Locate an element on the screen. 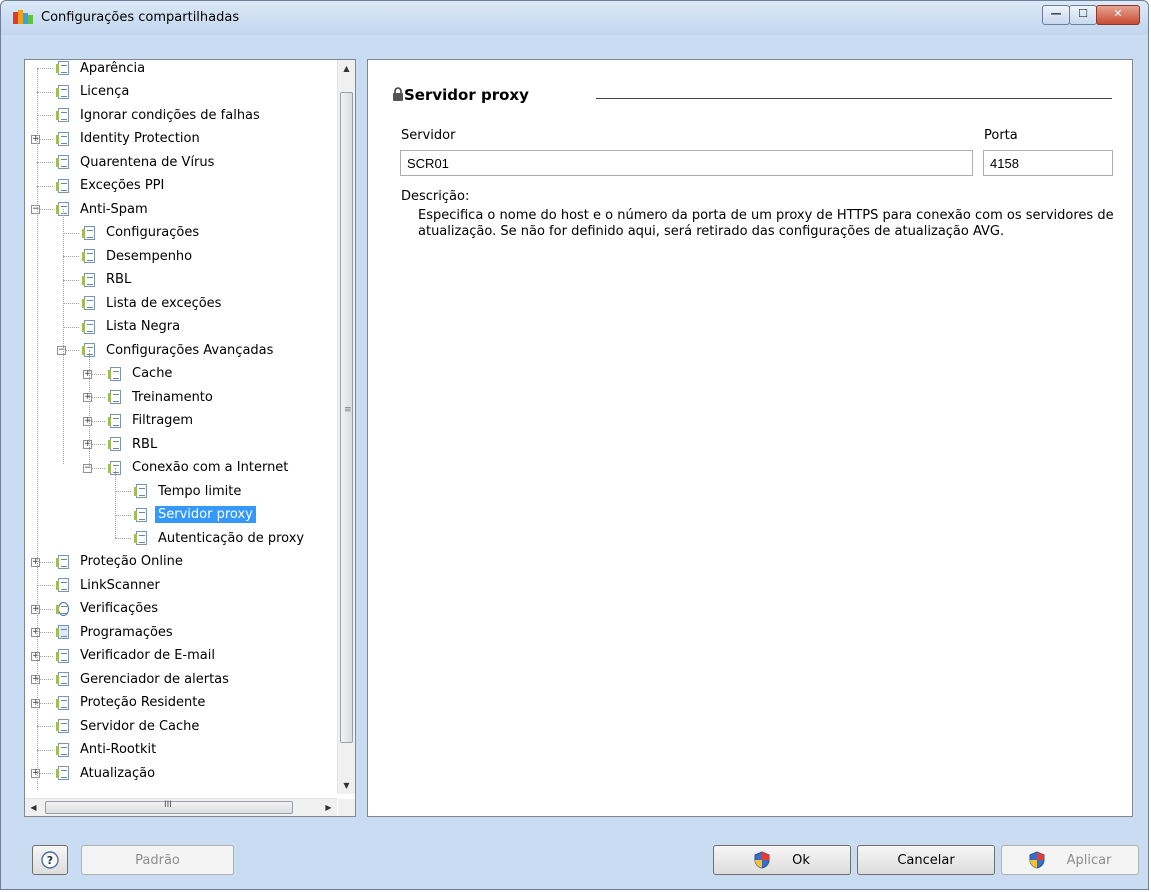 The width and height of the screenshot is (1151, 892). vertical-scroll-thumb: ≡ is located at coordinates (346, 417).